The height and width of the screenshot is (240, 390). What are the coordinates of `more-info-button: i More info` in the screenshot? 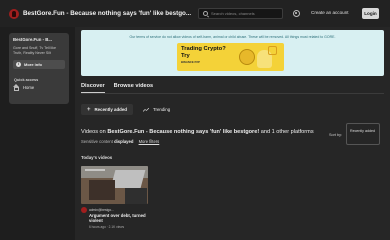 It's located at (39, 64).